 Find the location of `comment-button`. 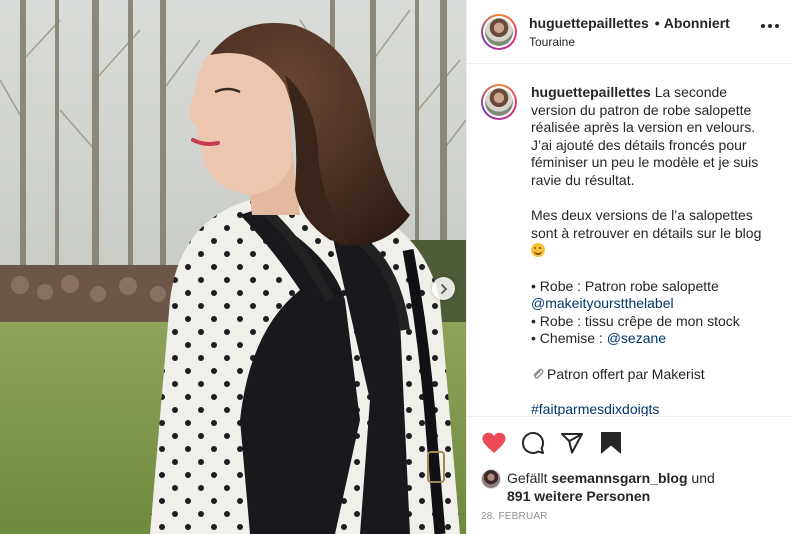

comment-button is located at coordinates (533, 443).